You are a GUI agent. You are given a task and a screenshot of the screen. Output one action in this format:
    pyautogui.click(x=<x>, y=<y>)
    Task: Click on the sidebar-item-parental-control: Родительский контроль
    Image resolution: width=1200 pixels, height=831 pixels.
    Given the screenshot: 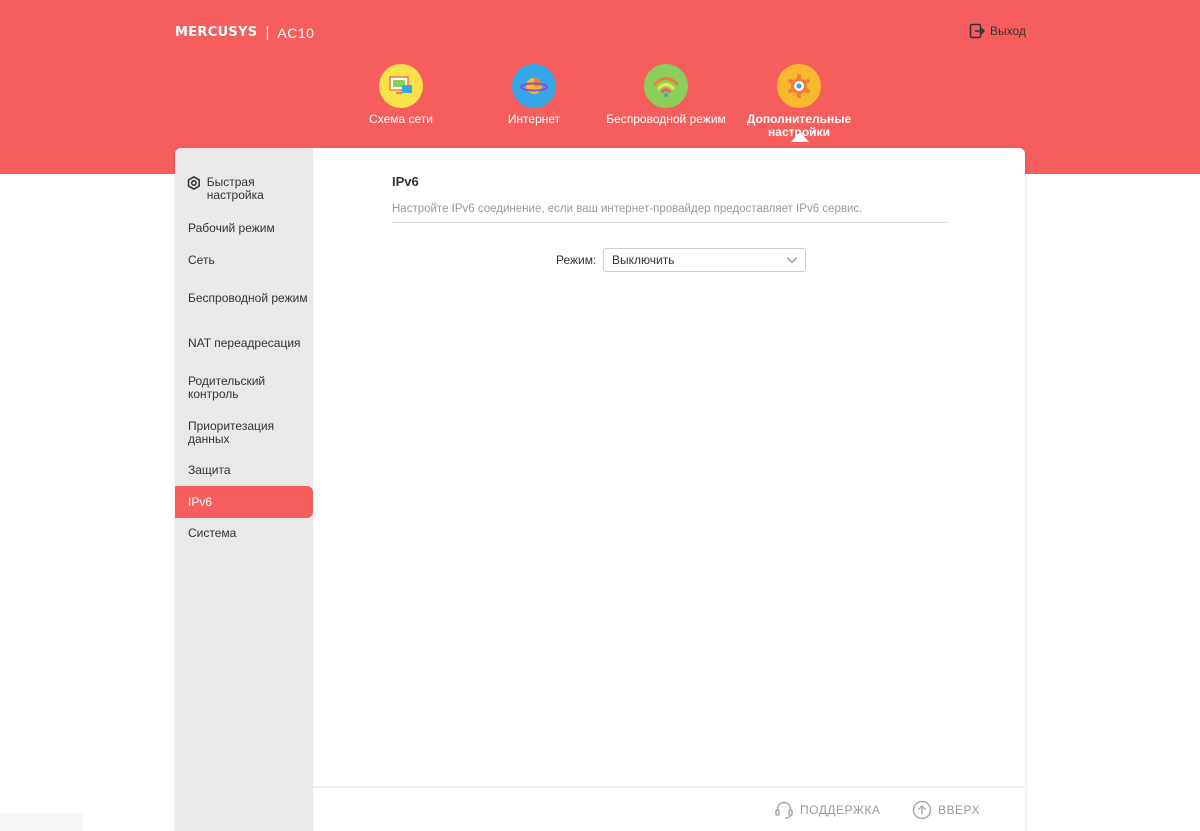 What is the action you would take?
    pyautogui.click(x=244, y=388)
    